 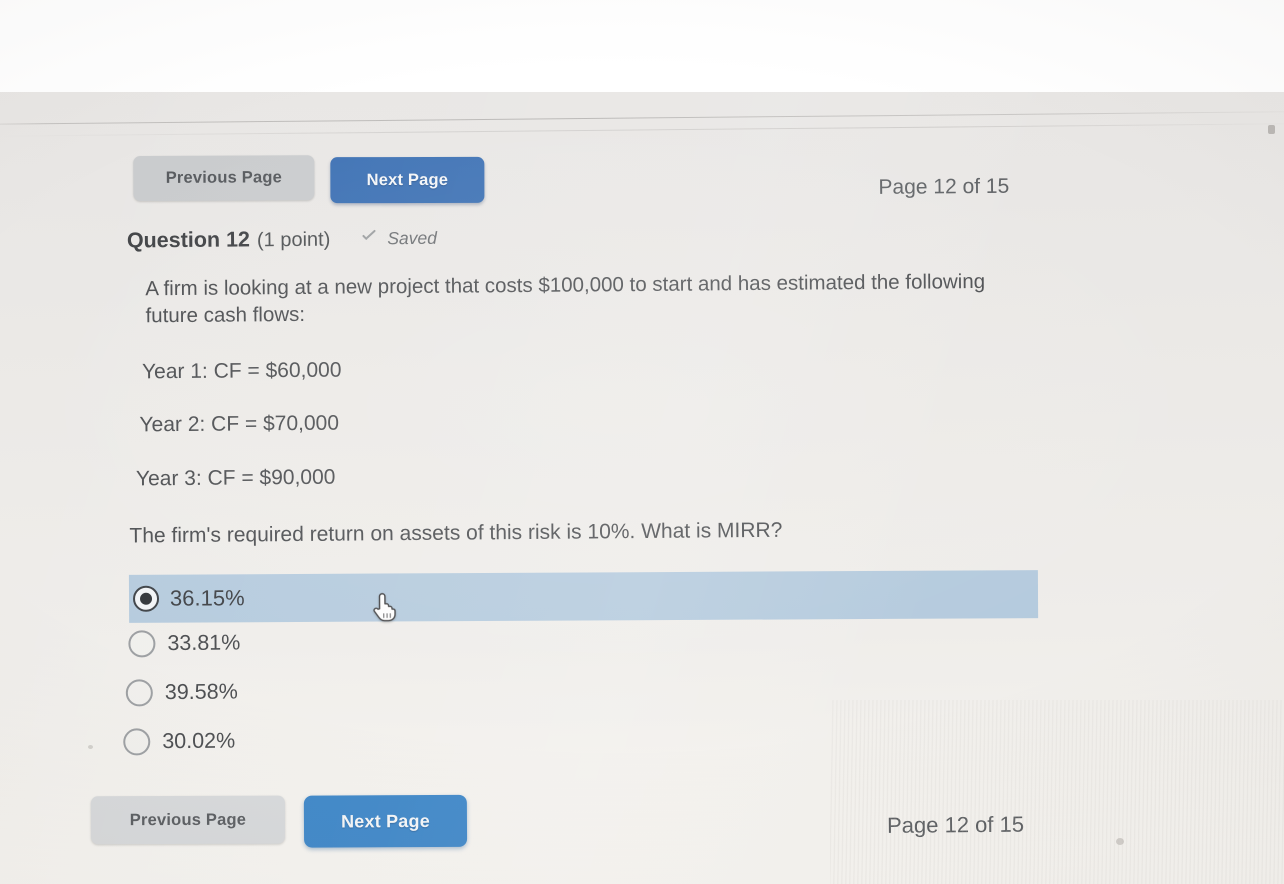 What do you see at coordinates (385, 821) in the screenshot?
I see `next-page-button-bottom: Next Page` at bounding box center [385, 821].